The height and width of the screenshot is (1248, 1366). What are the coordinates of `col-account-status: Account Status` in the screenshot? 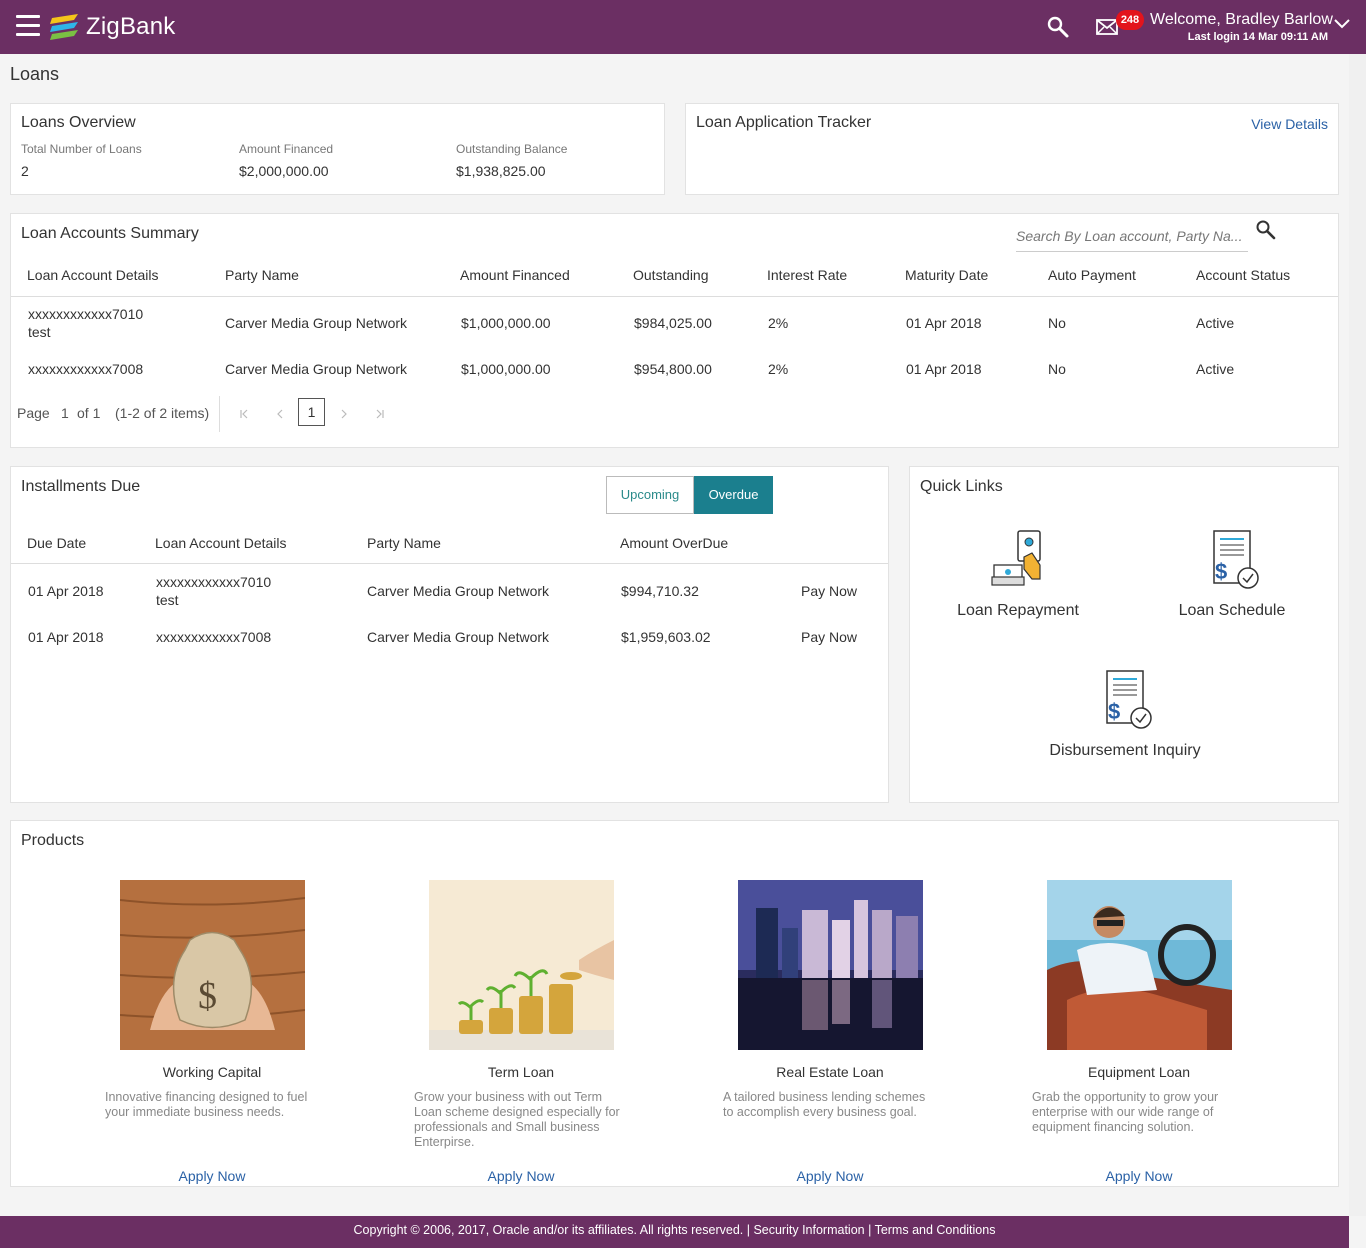 It's located at (1243, 275).